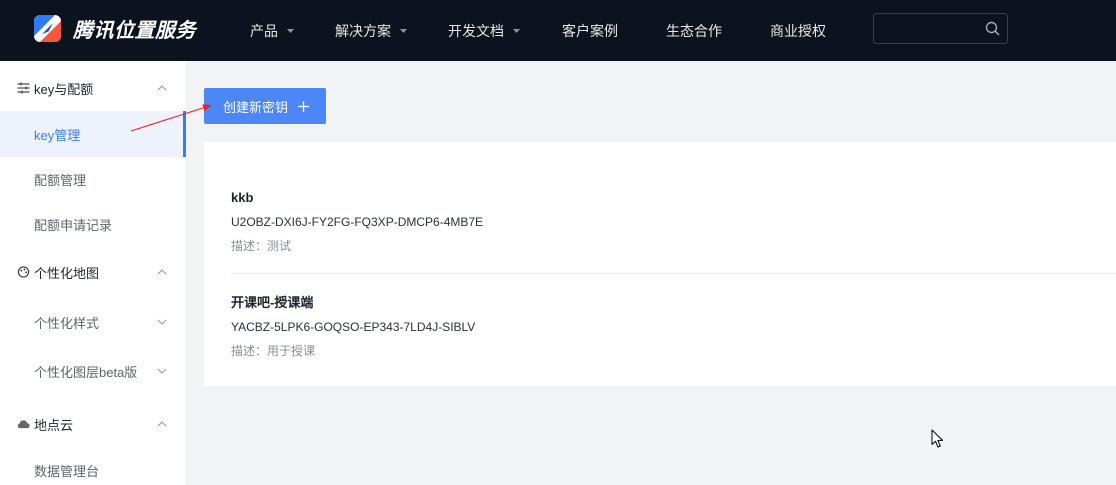 The width and height of the screenshot is (1116, 485). Describe the element at coordinates (279, 246) in the screenshot. I see `key-description-text: 测试` at that location.